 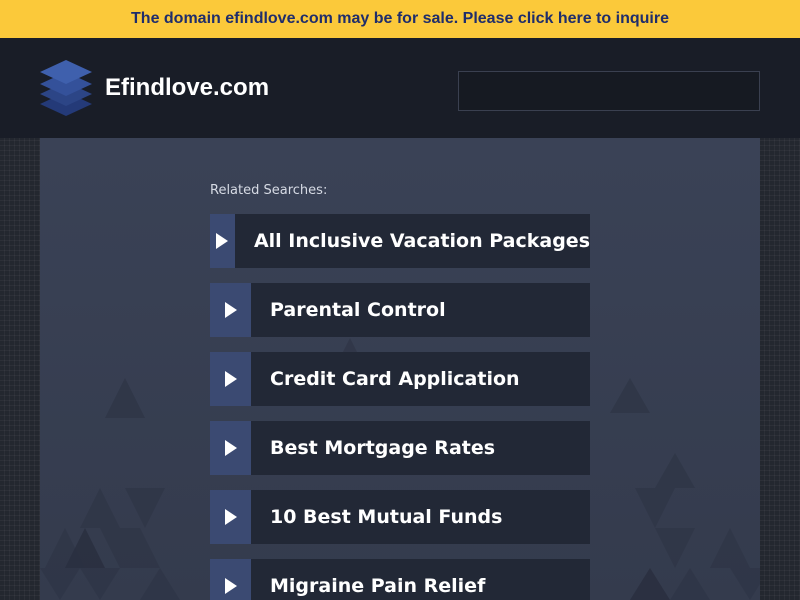 I want to click on stacked-layers-icon, so click(x=66, y=88).